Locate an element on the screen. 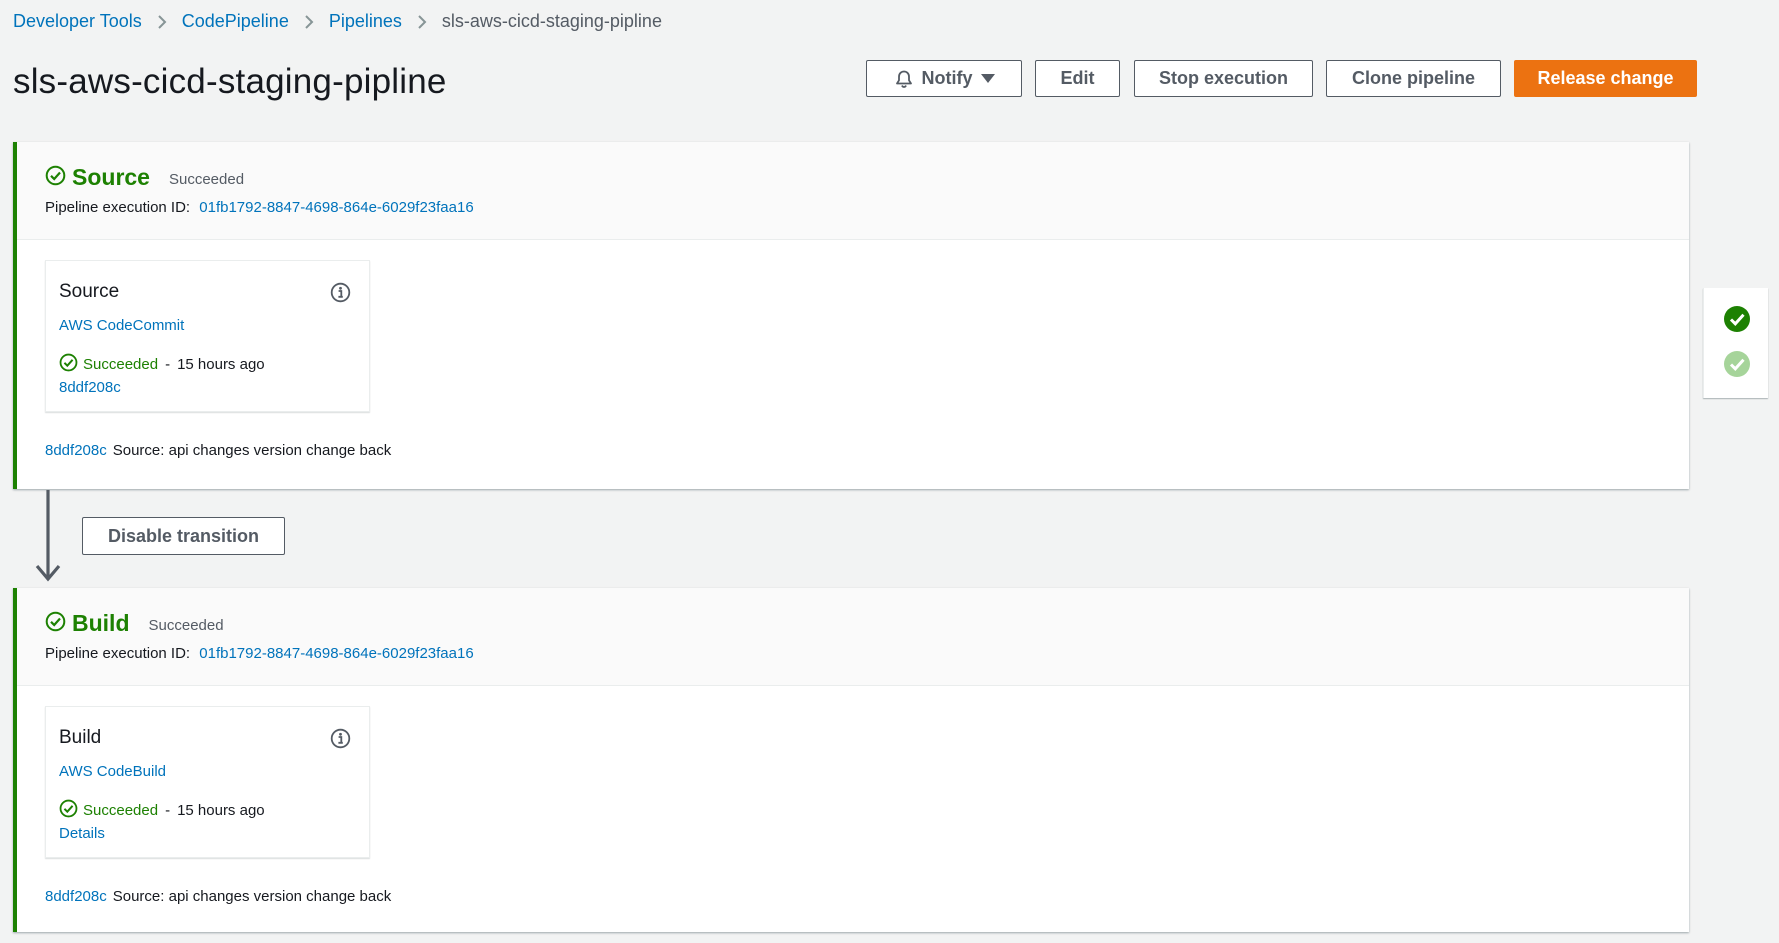 The width and height of the screenshot is (1779, 943). action-name: Build is located at coordinates (80, 737).